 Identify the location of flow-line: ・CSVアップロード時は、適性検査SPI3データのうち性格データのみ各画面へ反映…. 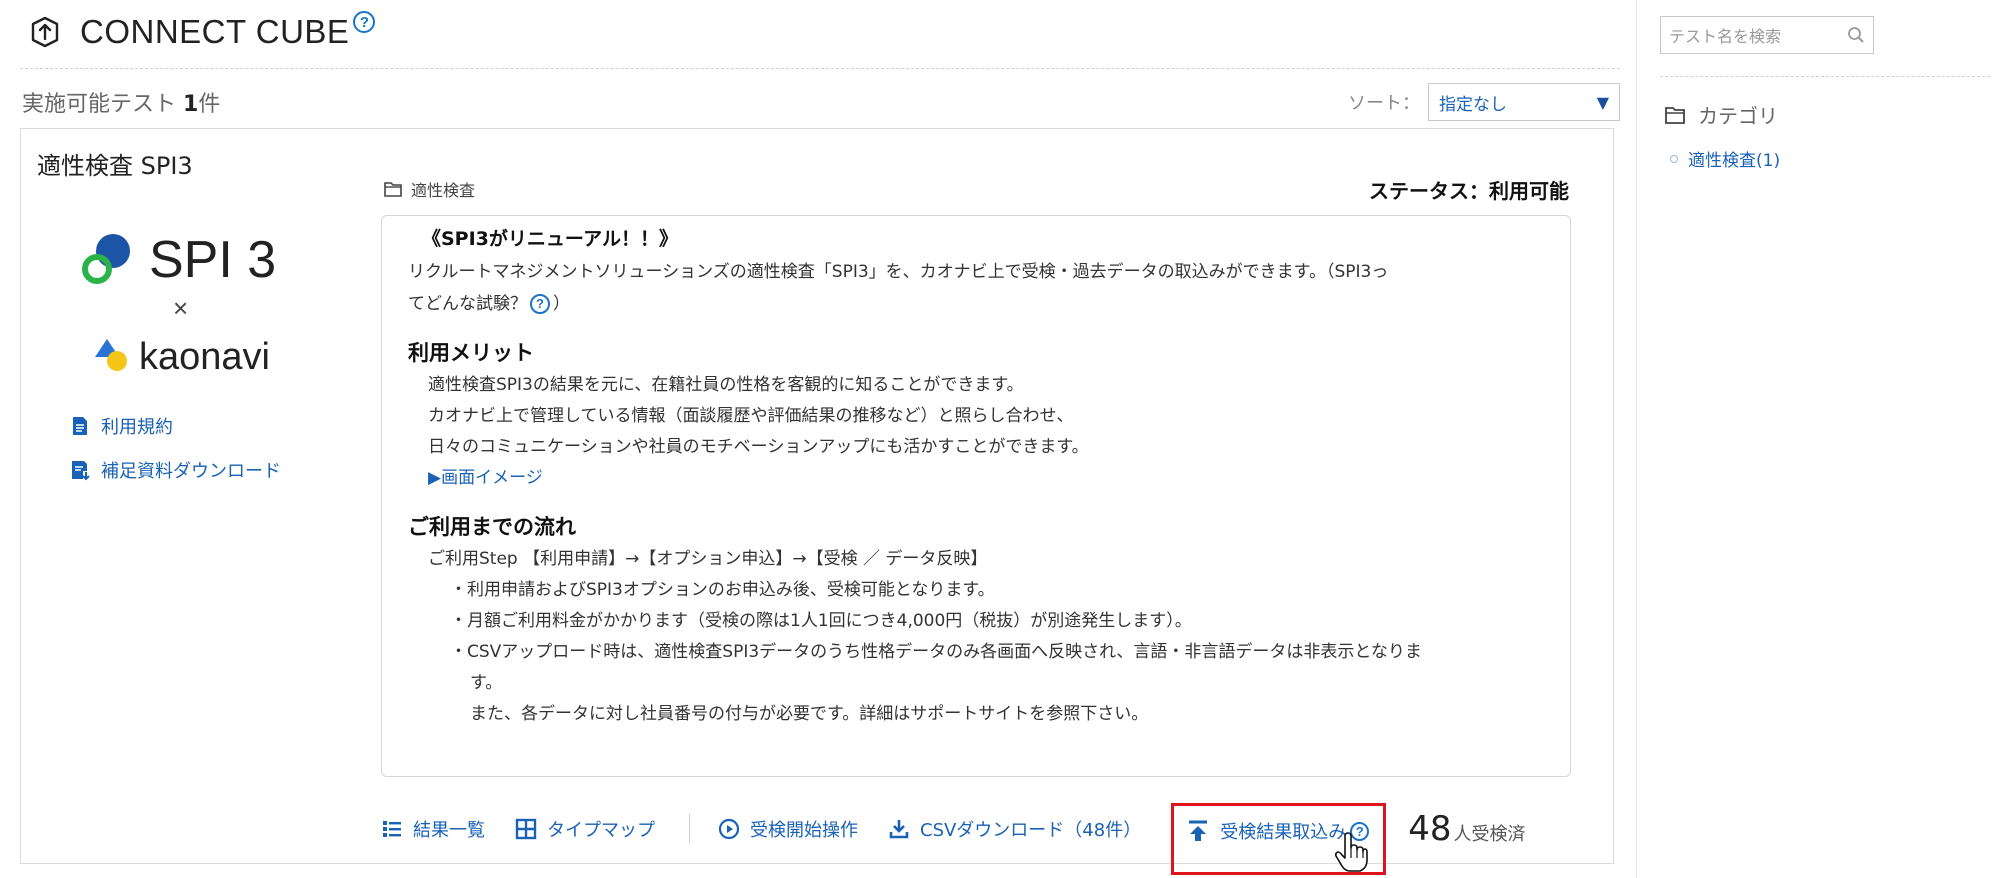
(936, 652).